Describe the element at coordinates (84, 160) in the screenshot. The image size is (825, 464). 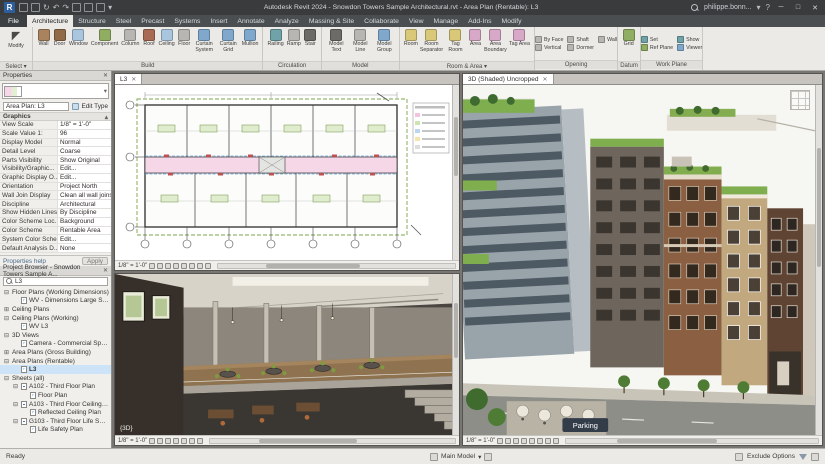
I see `property-value: Show Original` at that location.